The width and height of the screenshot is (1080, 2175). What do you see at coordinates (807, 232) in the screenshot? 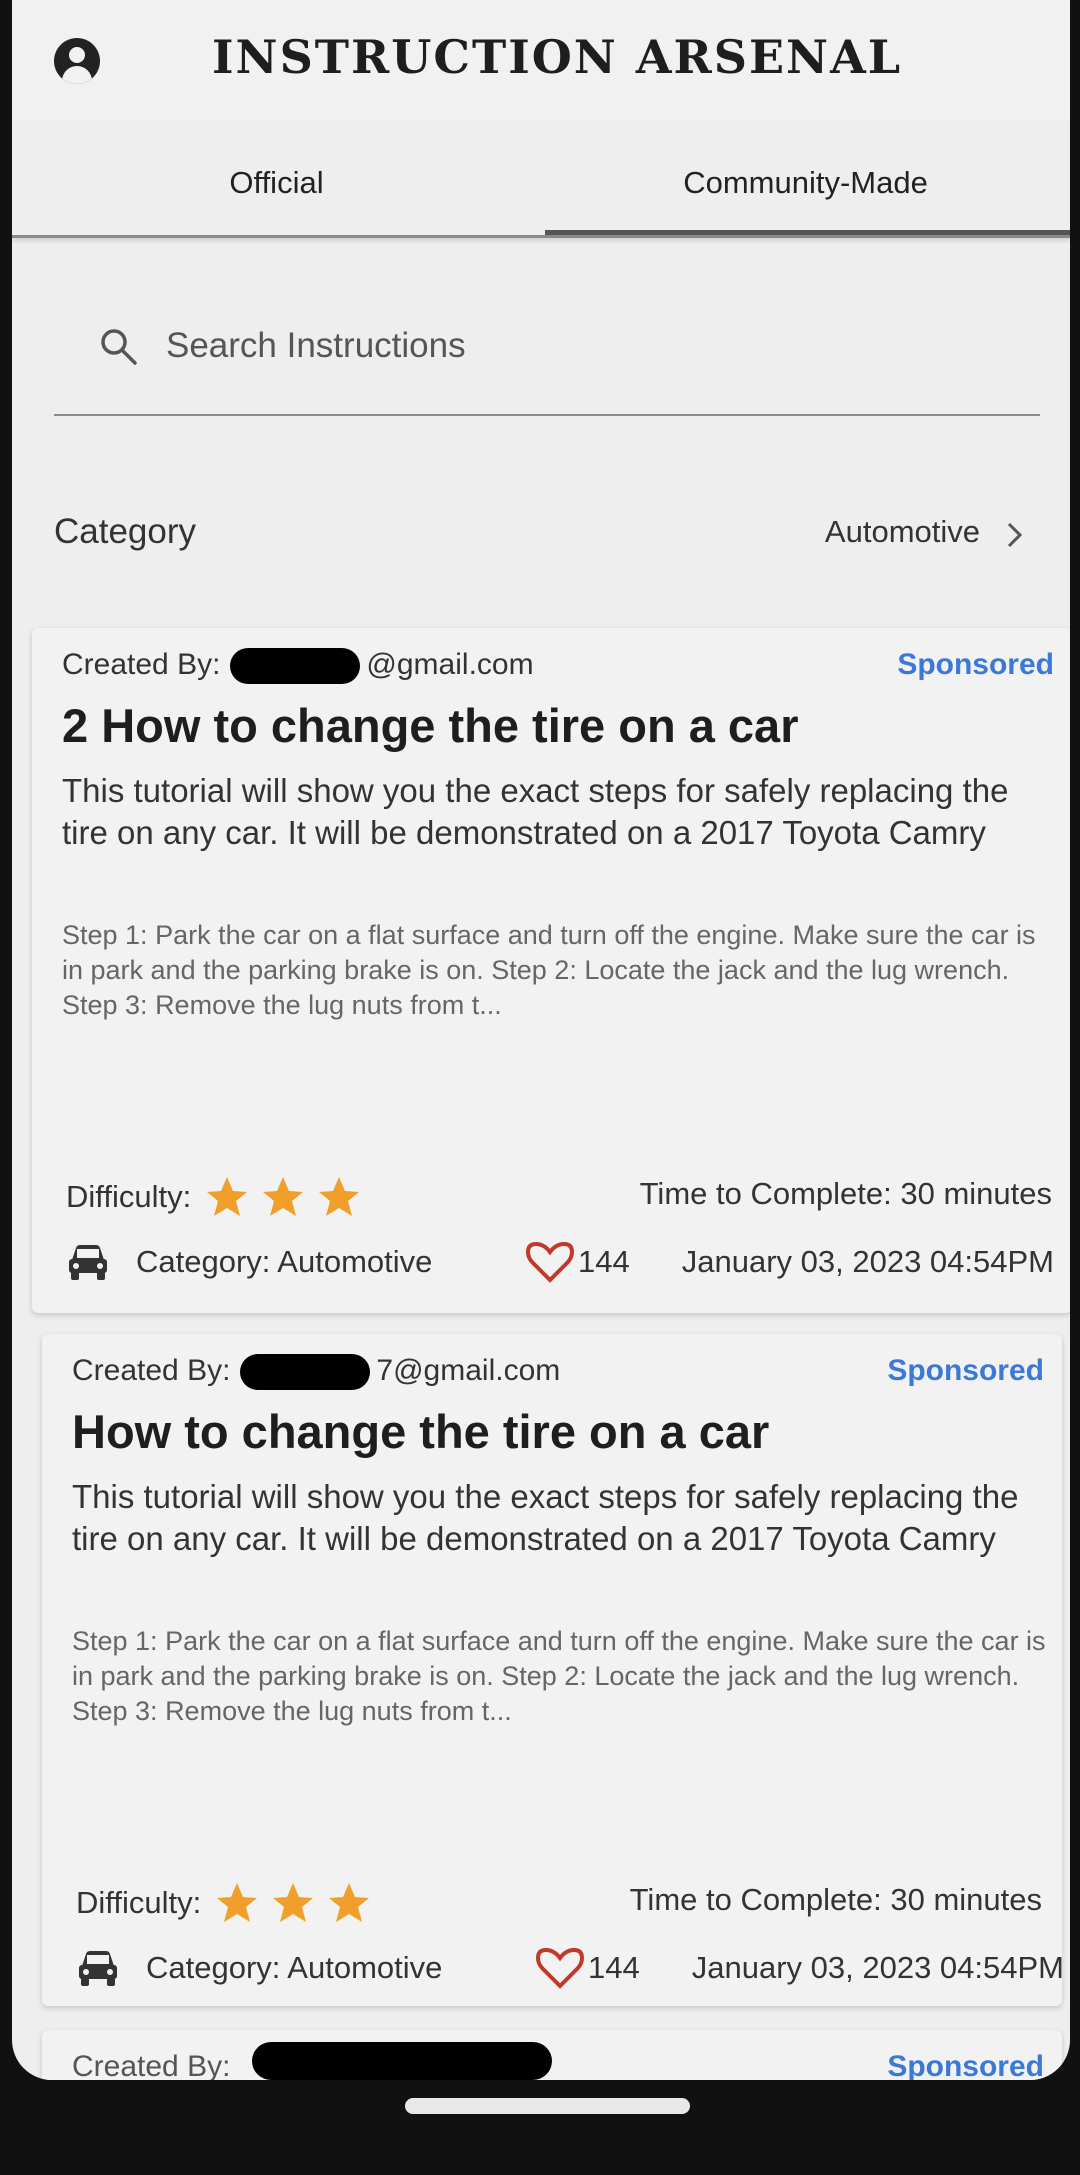
I see `tab-indicator` at bounding box center [807, 232].